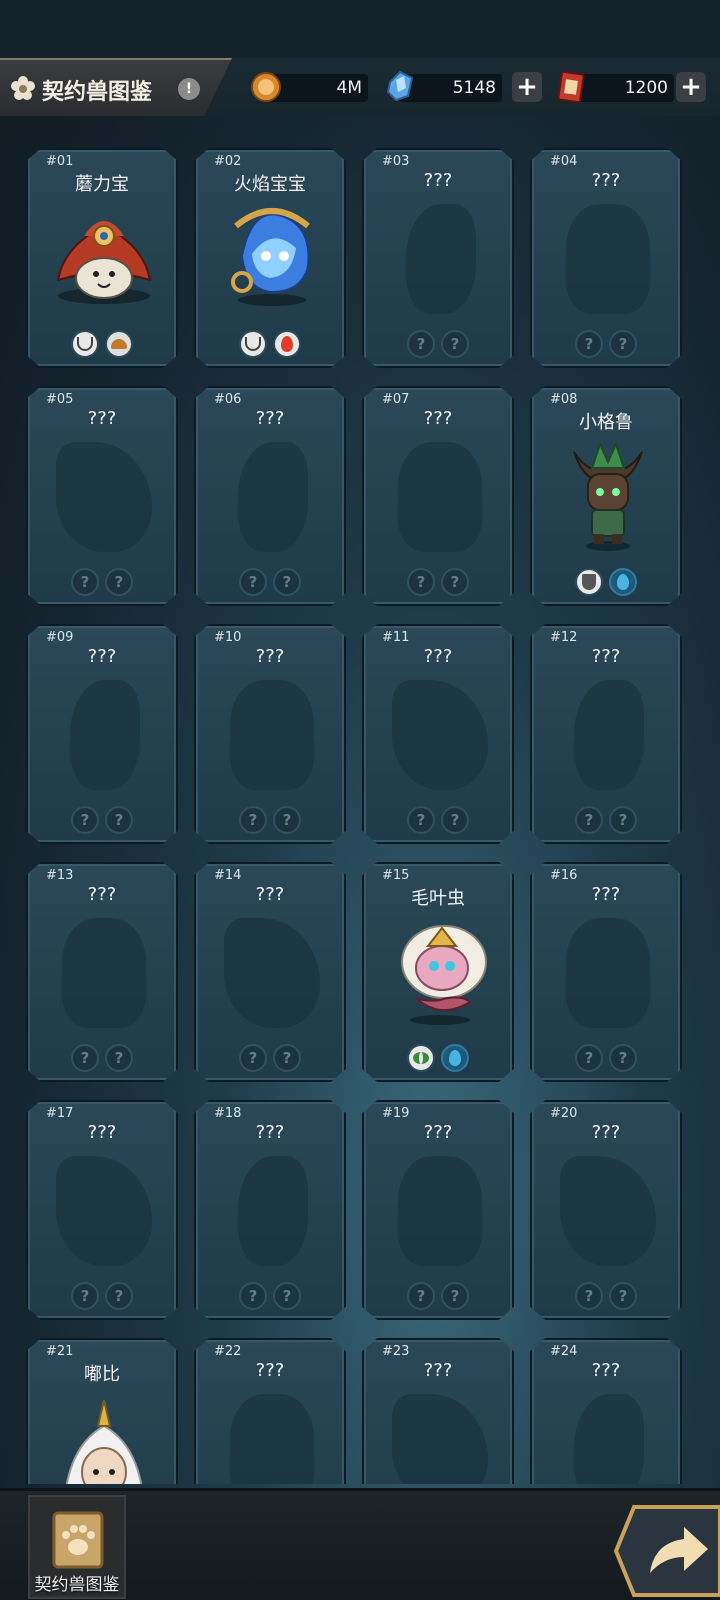 The image size is (720, 1600). Describe the element at coordinates (400, 86) in the screenshot. I see `crystal-icon` at that location.